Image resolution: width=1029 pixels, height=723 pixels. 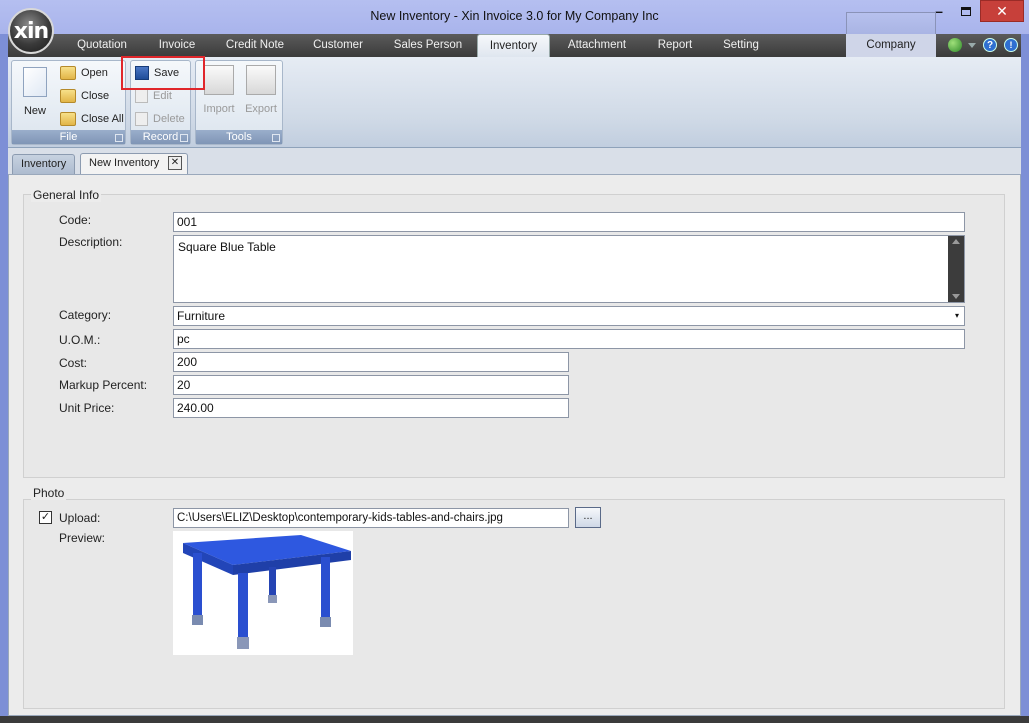 I want to click on delete-icon, so click(x=141, y=119).